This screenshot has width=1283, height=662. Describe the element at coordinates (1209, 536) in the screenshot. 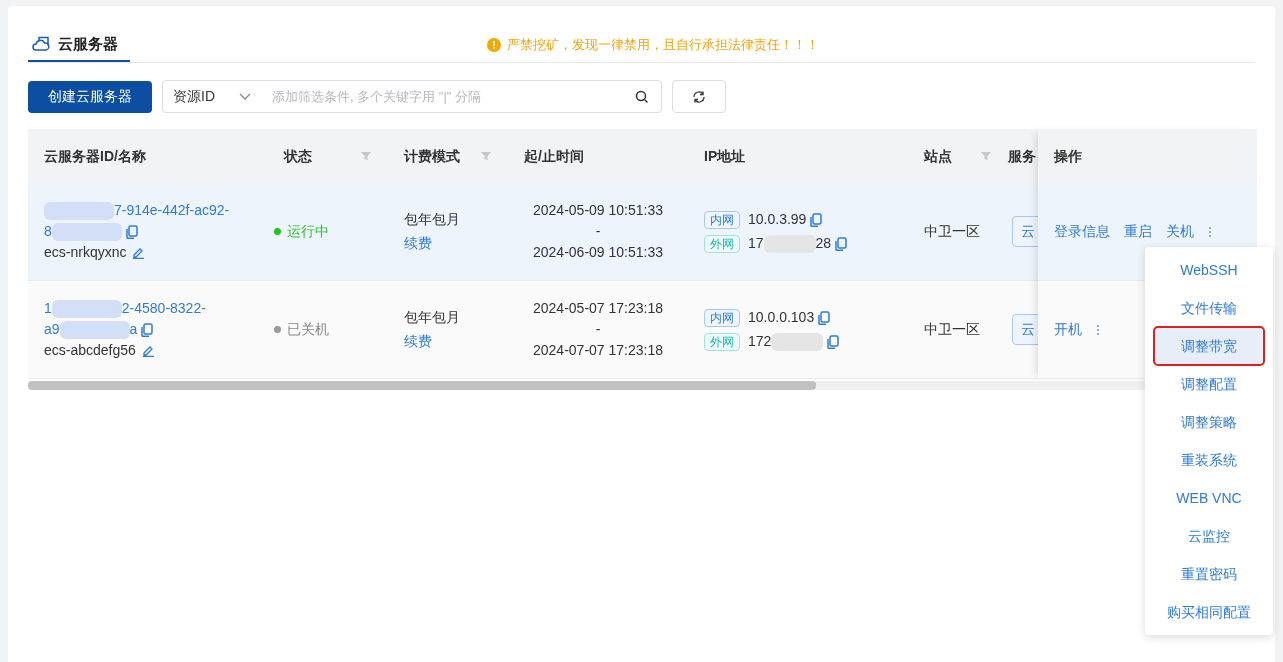

I see `menu-item: 云监控` at that location.